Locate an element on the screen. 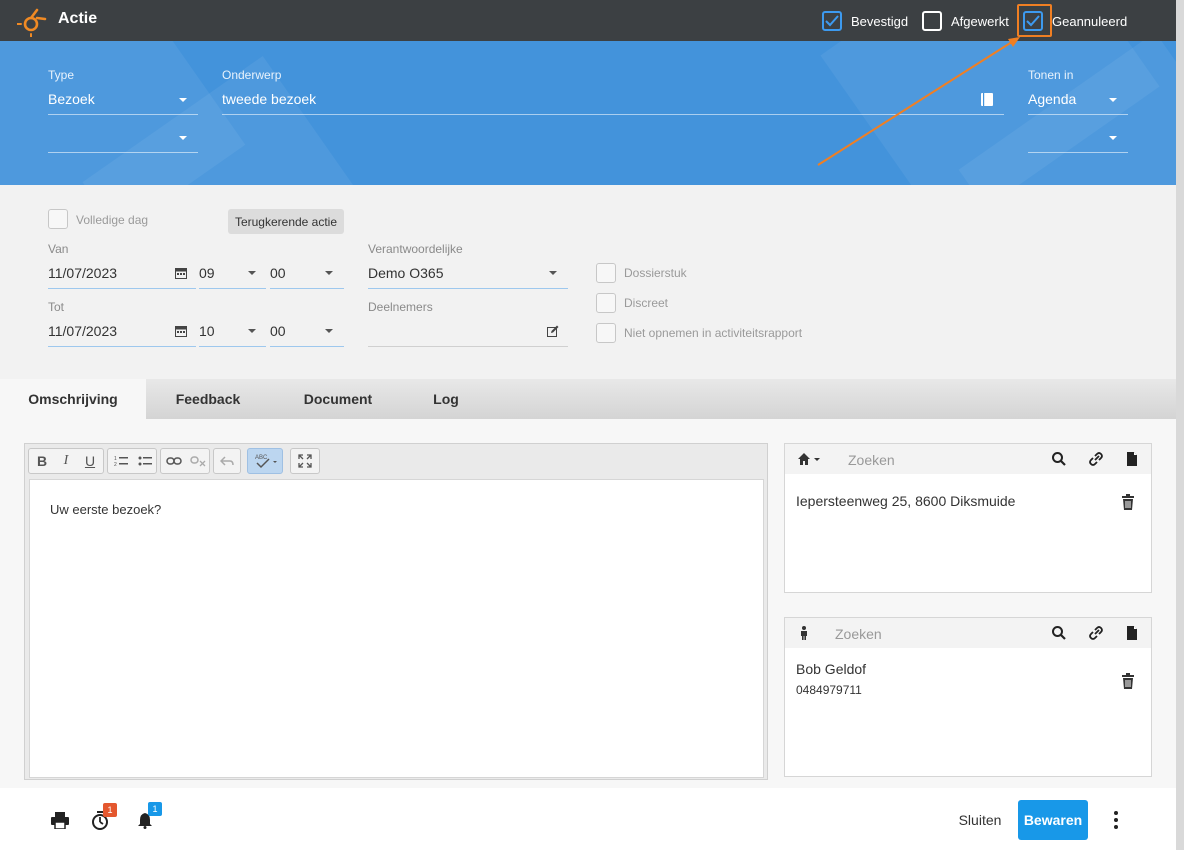  address-panel: Zoeken Iepersteenweg 25, 8600 Diksmuide is located at coordinates (968, 518).